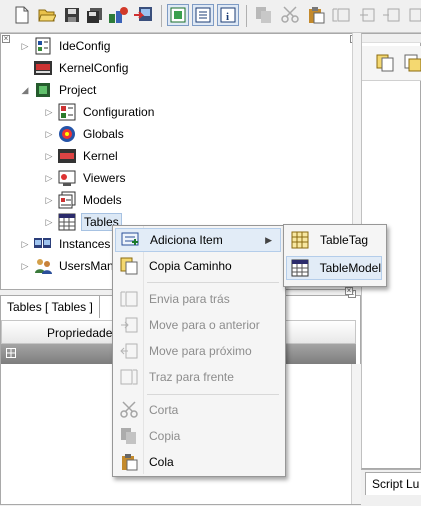  I want to click on copy-page-icon, so click(385, 64).